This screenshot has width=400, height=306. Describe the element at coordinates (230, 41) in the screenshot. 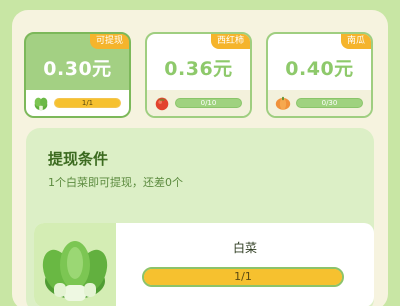

I see `reward-tag: 西红柿` at that location.